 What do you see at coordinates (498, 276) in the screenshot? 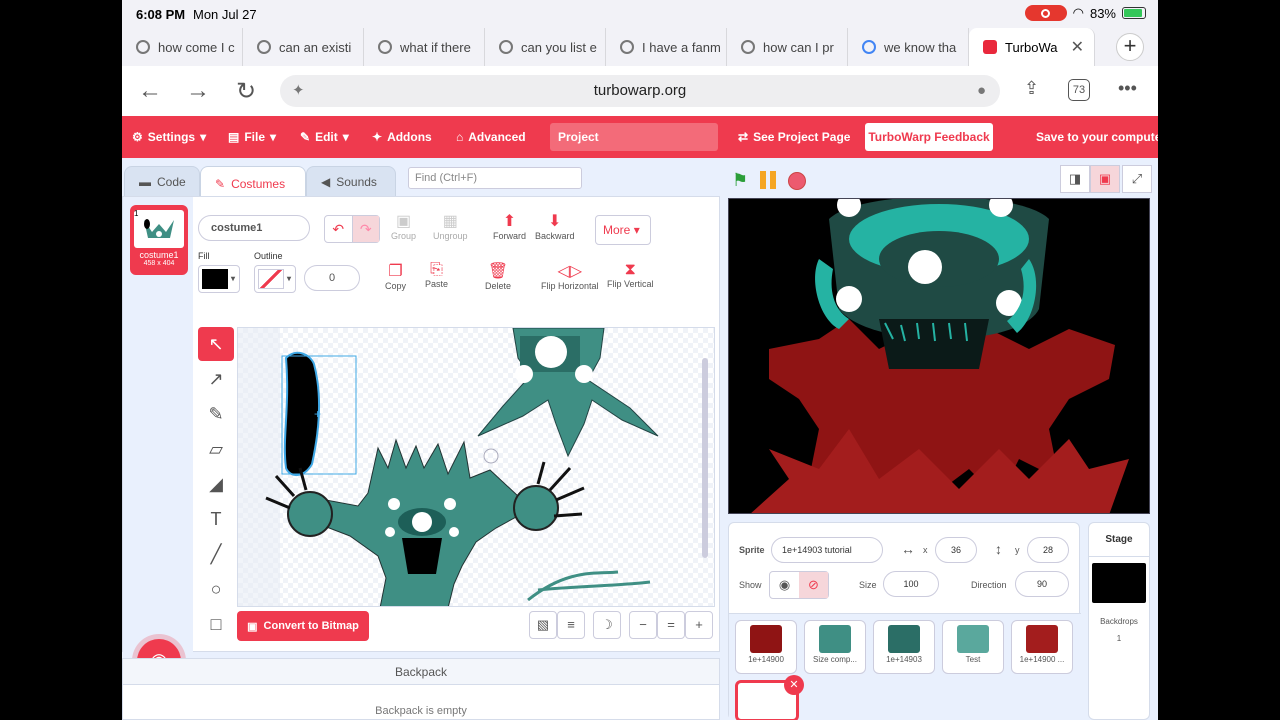
I see `delete-button: 🗑 Delete` at bounding box center [498, 276].